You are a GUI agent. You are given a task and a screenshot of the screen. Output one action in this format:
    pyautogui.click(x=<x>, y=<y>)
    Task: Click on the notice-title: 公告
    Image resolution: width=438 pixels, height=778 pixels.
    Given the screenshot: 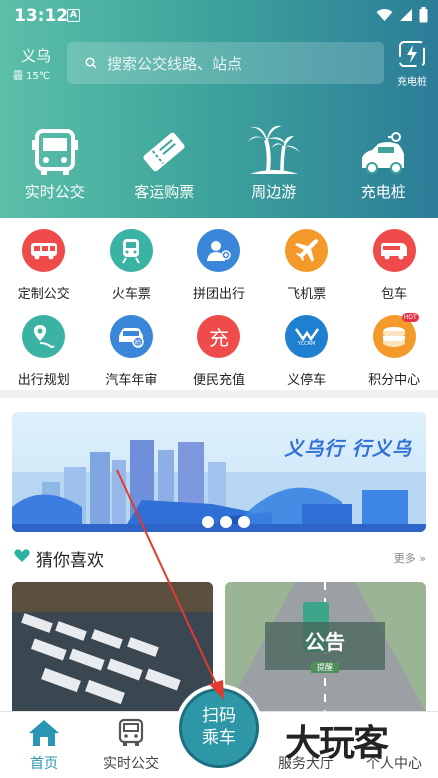 What is the action you would take?
    pyautogui.click(x=325, y=642)
    